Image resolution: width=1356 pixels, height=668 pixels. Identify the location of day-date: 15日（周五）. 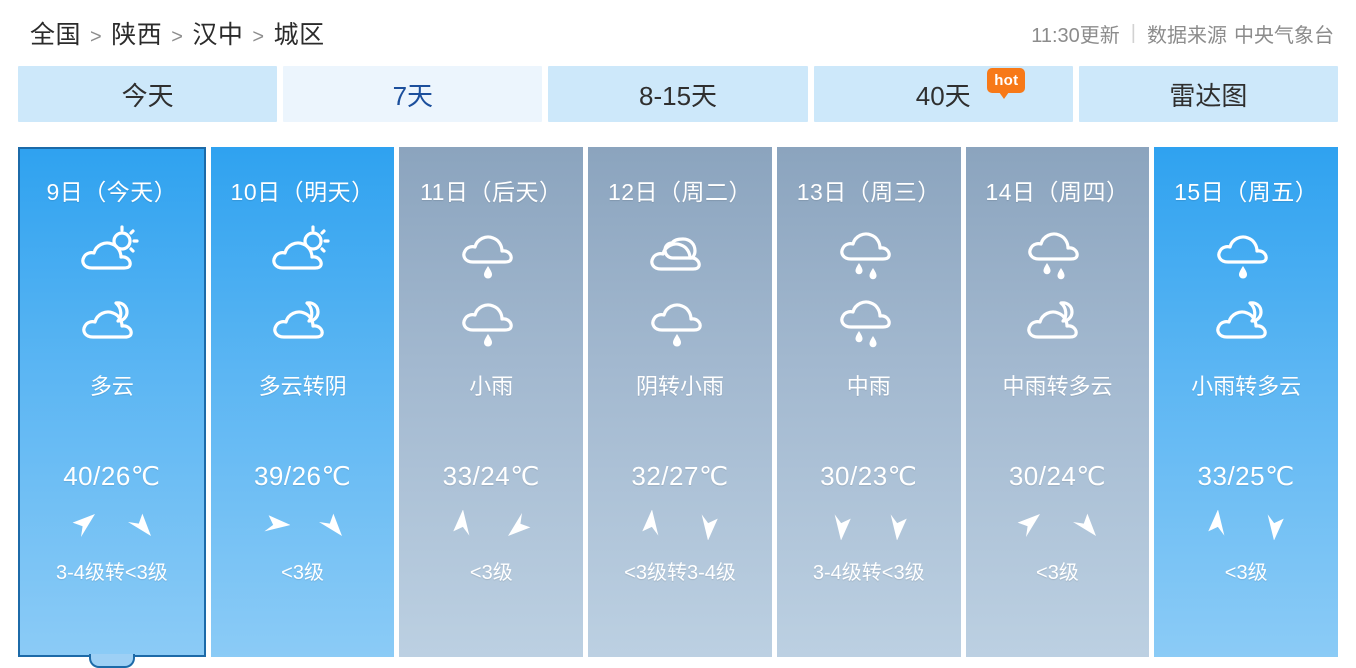
(1246, 192).